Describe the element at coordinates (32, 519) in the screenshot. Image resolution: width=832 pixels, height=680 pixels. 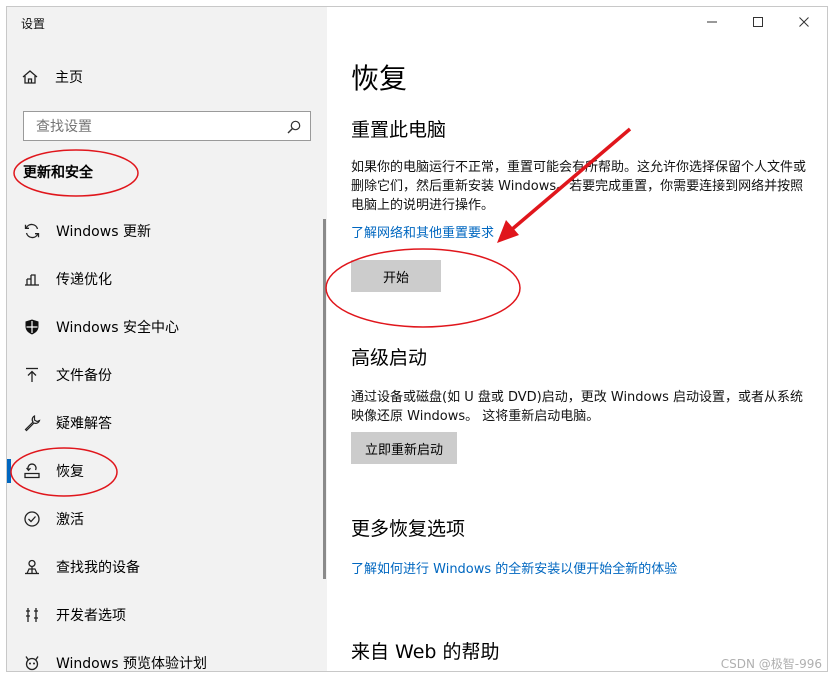
I see `check-circle-icon` at that location.